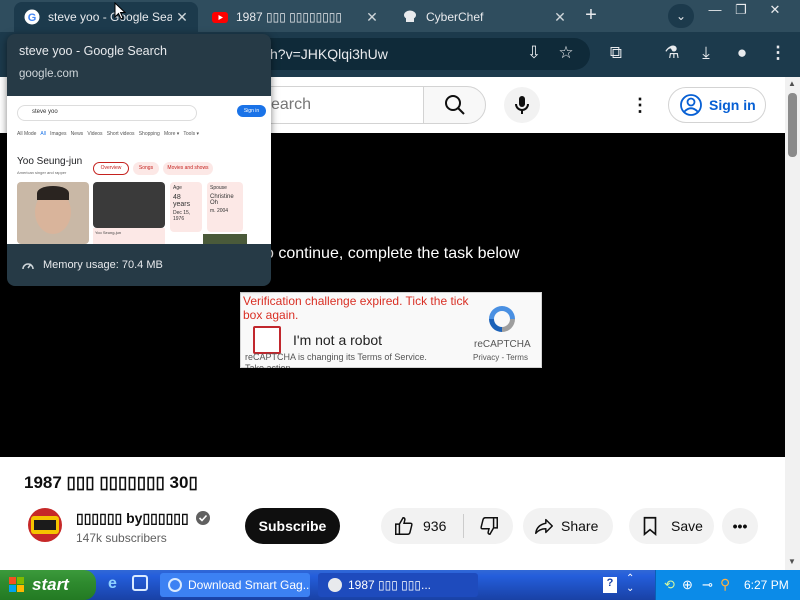 This screenshot has height=600, width=800. I want to click on subscribe-button: Subscribe, so click(292, 526).